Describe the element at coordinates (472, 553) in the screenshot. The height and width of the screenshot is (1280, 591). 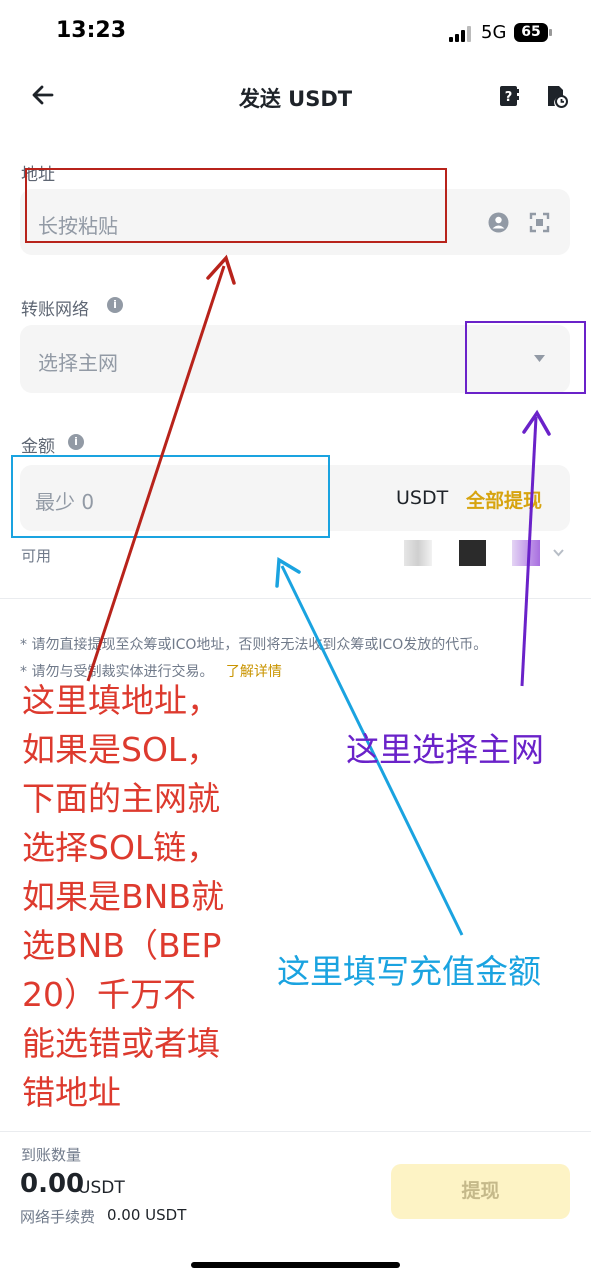
I see `redacted-balance-dark` at that location.